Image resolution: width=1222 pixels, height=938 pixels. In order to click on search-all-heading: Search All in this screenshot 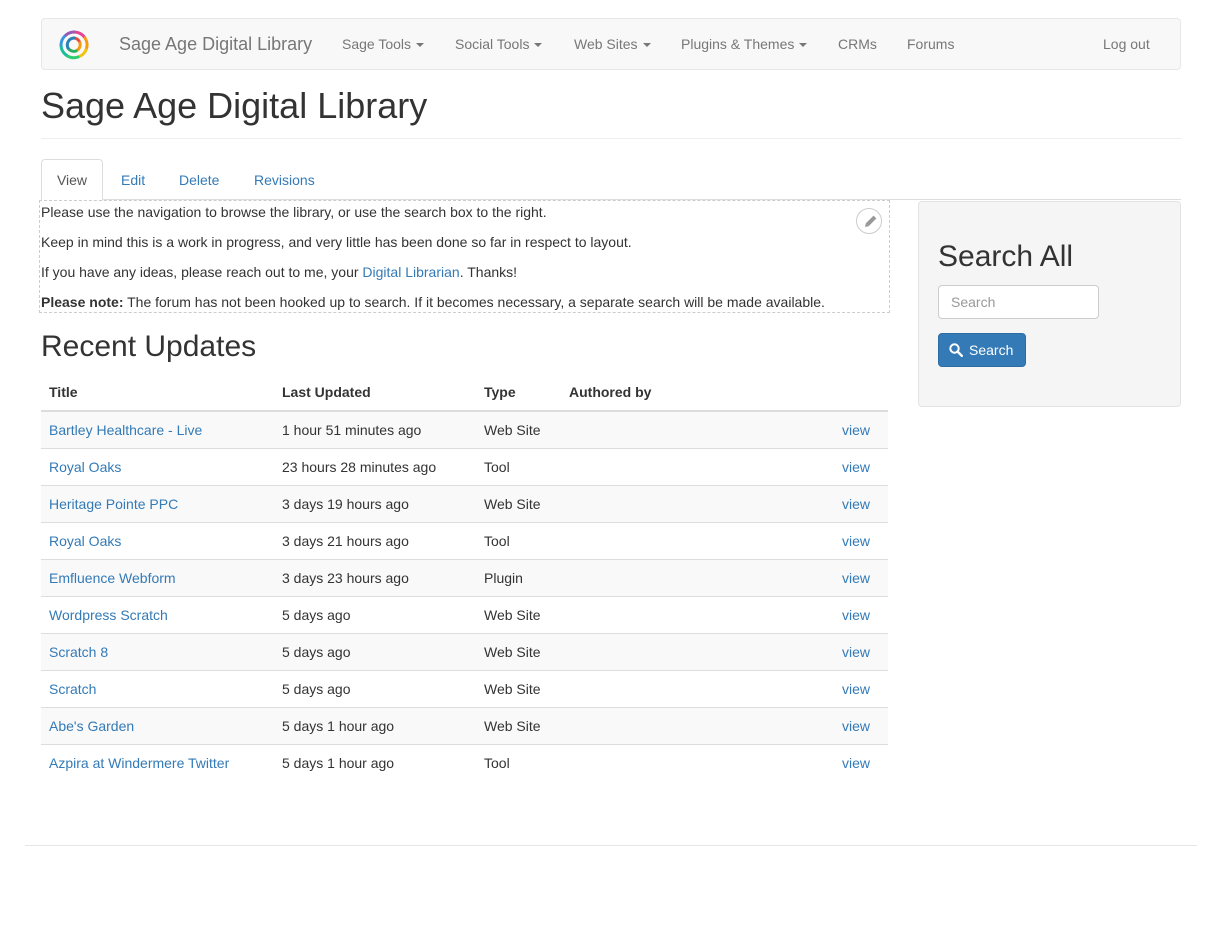, I will do `click(1006, 256)`.